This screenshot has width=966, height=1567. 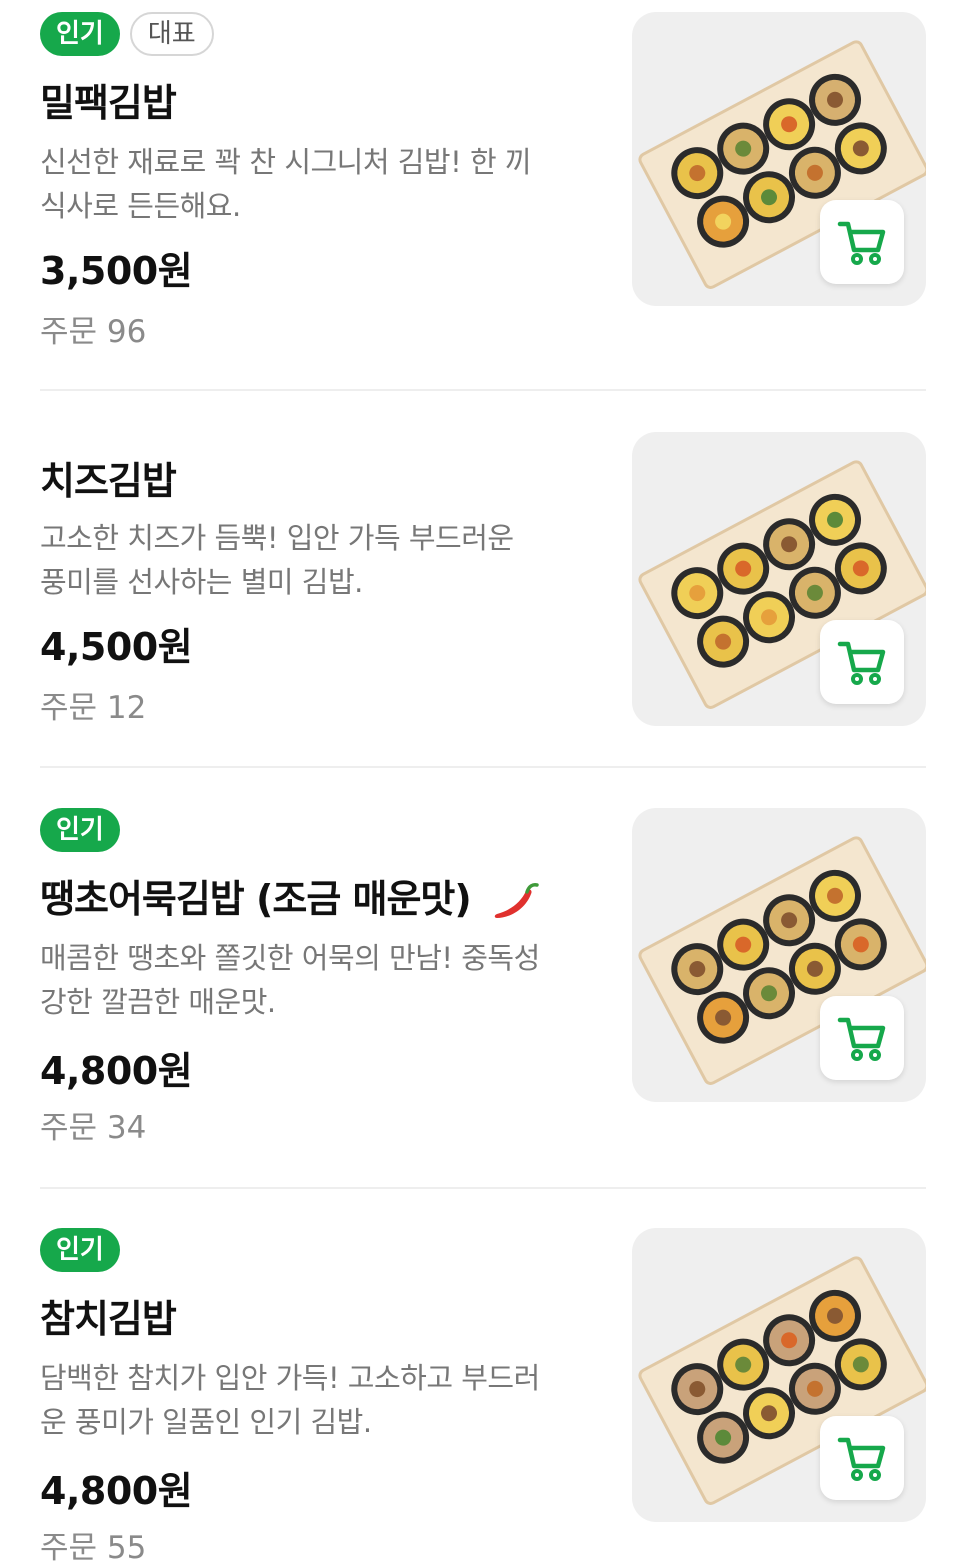 What do you see at coordinates (256, 899) in the screenshot?
I see `menu-name: 땡초어묵김밥 (조금 매운맛)` at bounding box center [256, 899].